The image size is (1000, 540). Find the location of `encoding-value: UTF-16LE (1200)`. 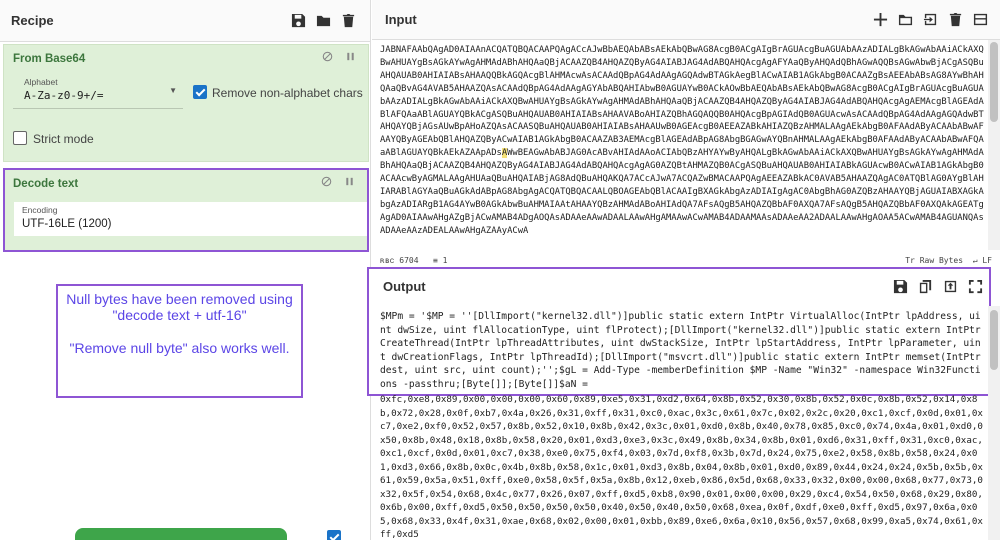

encoding-value: UTF-16LE (1200) is located at coordinates (67, 224).